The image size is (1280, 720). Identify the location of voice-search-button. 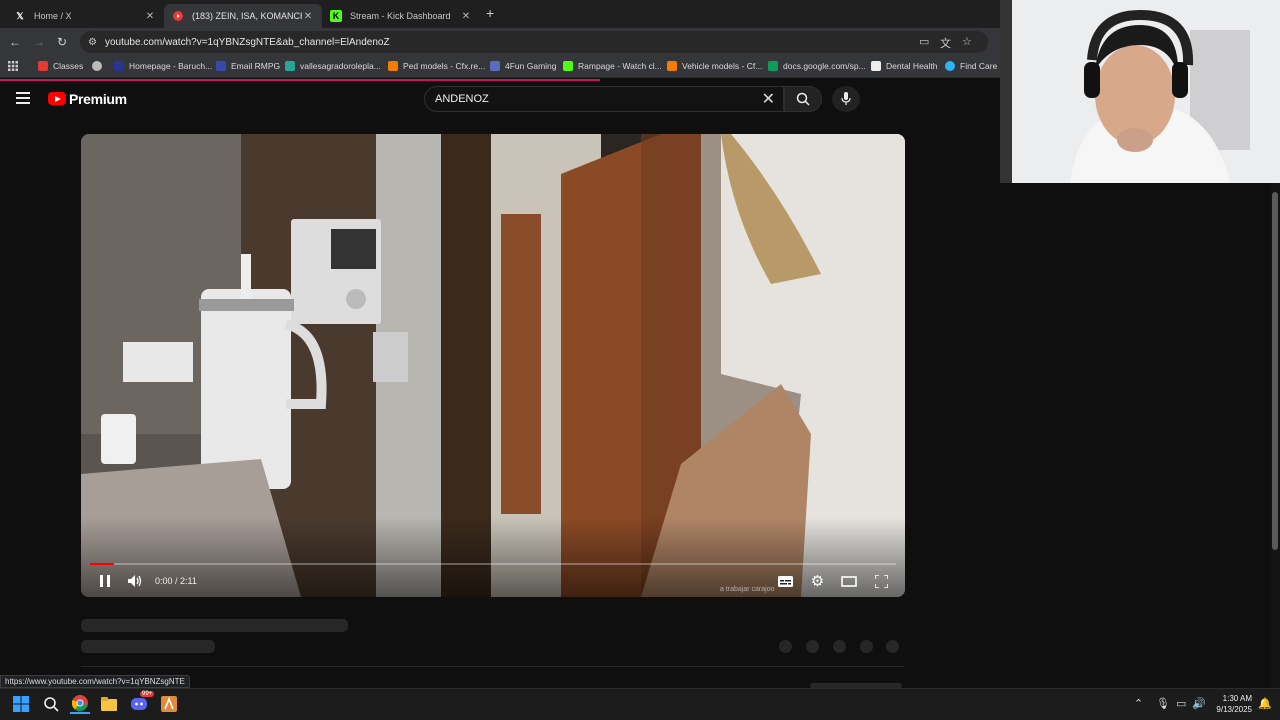
(846, 99).